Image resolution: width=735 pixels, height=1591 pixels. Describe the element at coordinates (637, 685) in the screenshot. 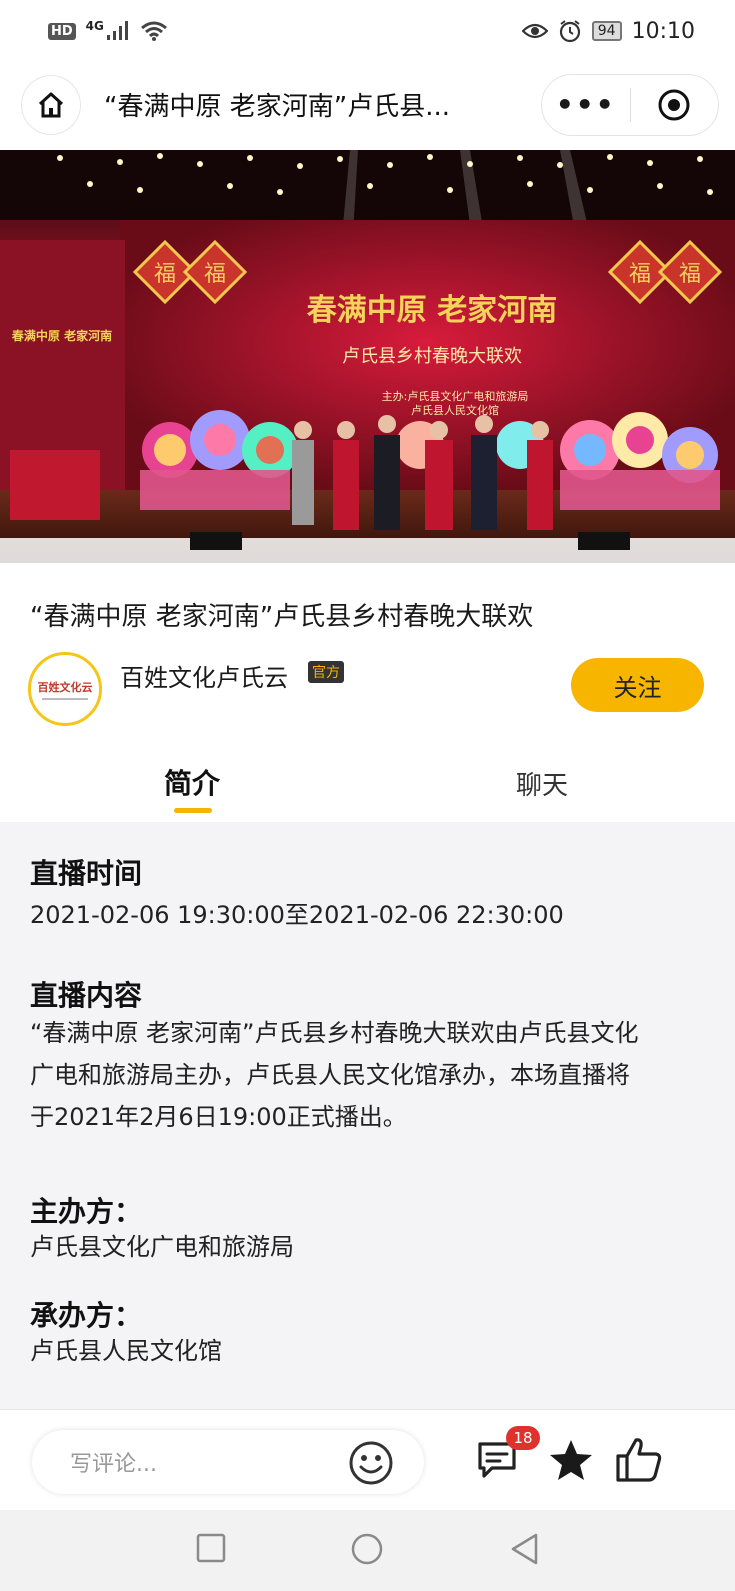

I see `follow-button: 关注` at that location.